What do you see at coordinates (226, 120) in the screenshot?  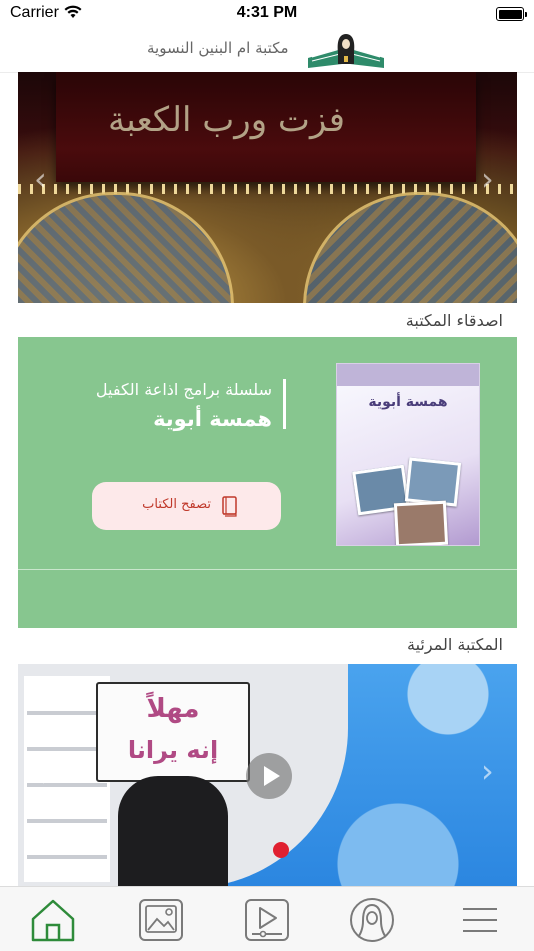 I see `banner-calligraphy: فزت ورب الكعبة` at bounding box center [226, 120].